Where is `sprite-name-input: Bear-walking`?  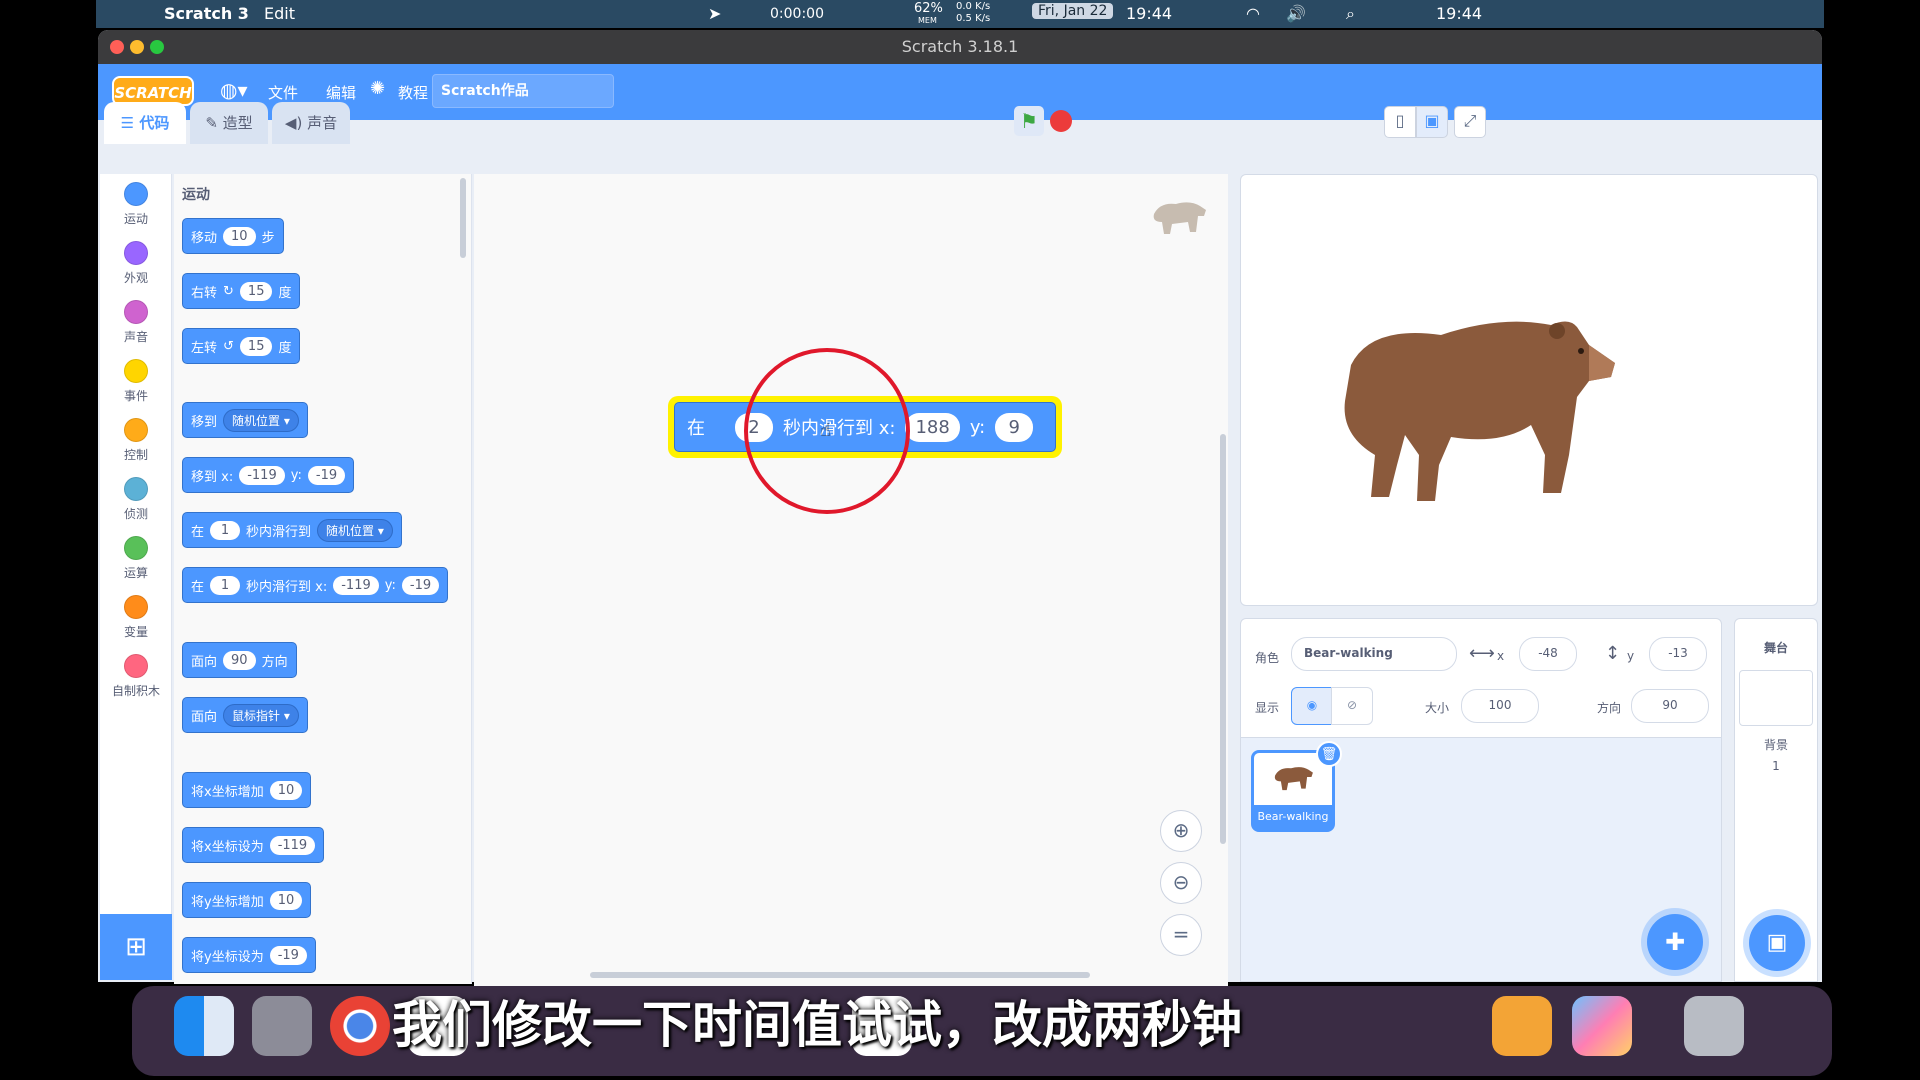 sprite-name-input: Bear-walking is located at coordinates (1374, 654).